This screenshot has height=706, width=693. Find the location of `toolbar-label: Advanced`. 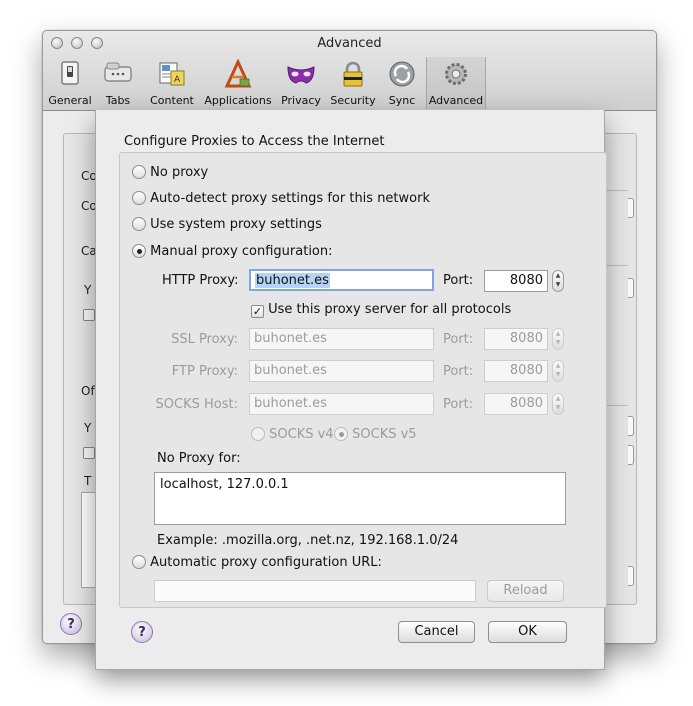

toolbar-label: Advanced is located at coordinates (456, 100).